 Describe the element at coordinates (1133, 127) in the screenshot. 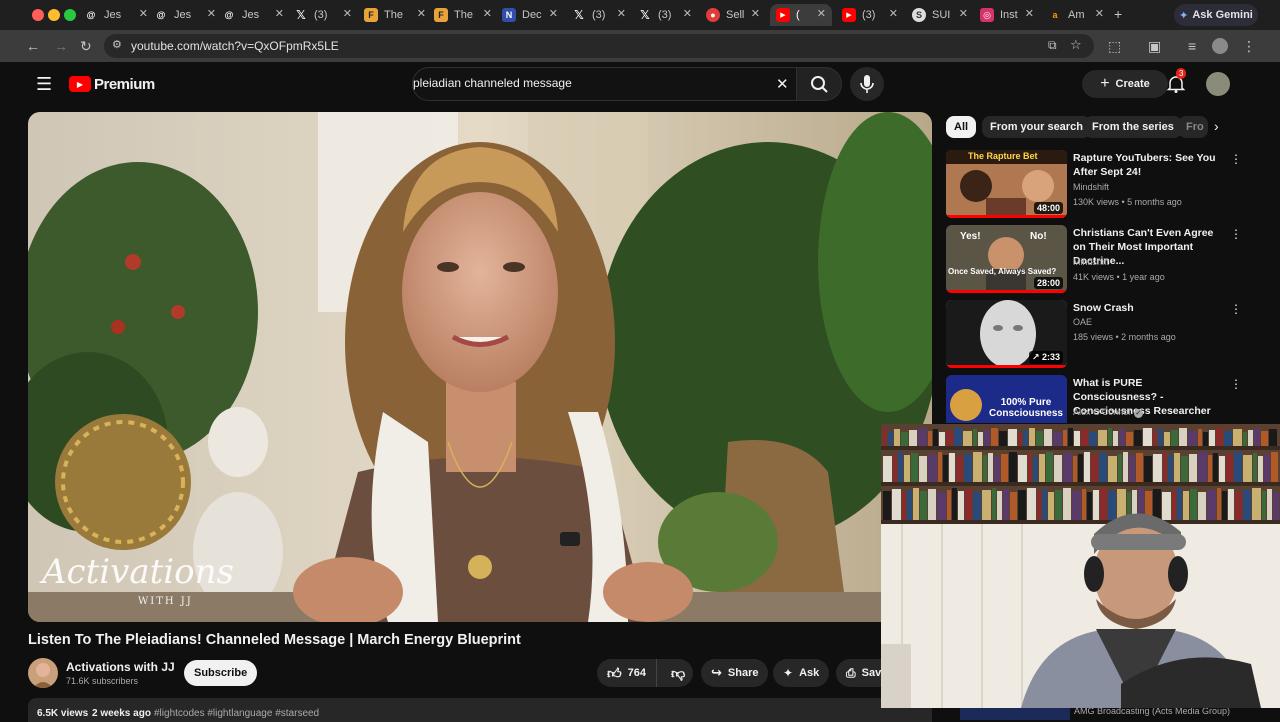

I see `chip-from-the-series: From the series` at that location.